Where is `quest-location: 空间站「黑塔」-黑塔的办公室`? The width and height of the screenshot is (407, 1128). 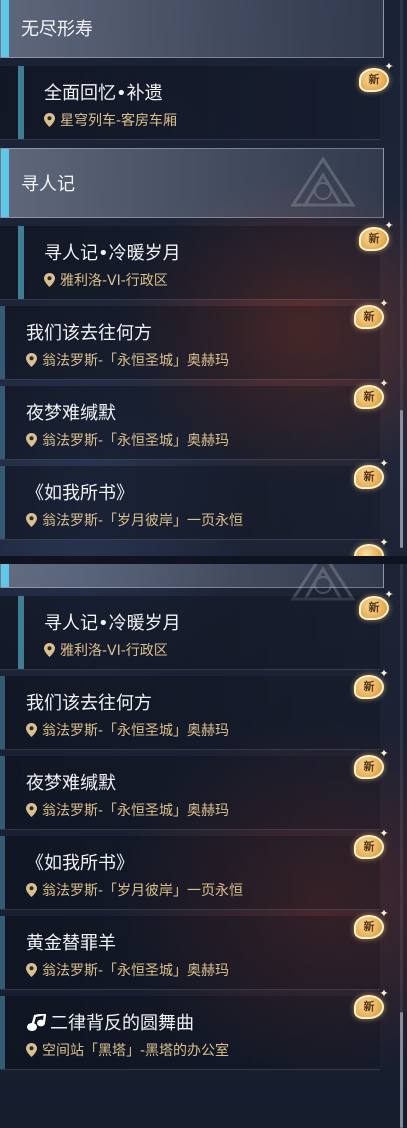 quest-location: 空间站「黑塔」-黑塔的办公室 is located at coordinates (127, 1050).